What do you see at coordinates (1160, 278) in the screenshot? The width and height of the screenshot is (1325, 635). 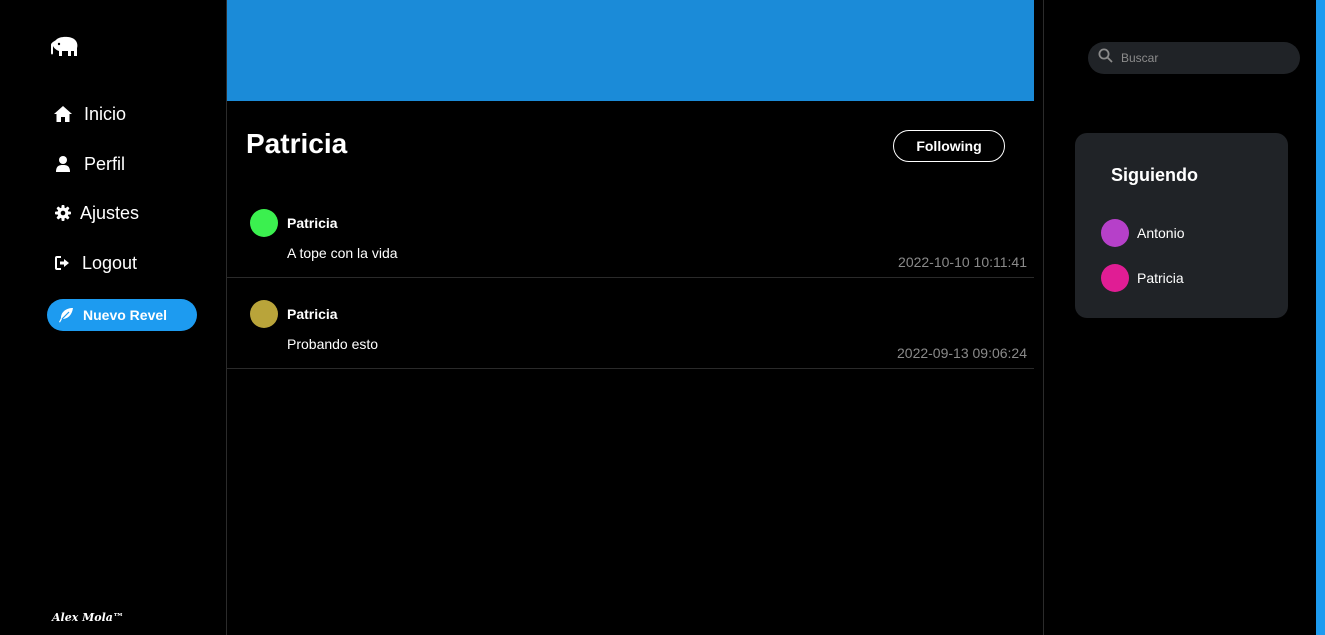 I see `following-user-name: Patricia` at bounding box center [1160, 278].